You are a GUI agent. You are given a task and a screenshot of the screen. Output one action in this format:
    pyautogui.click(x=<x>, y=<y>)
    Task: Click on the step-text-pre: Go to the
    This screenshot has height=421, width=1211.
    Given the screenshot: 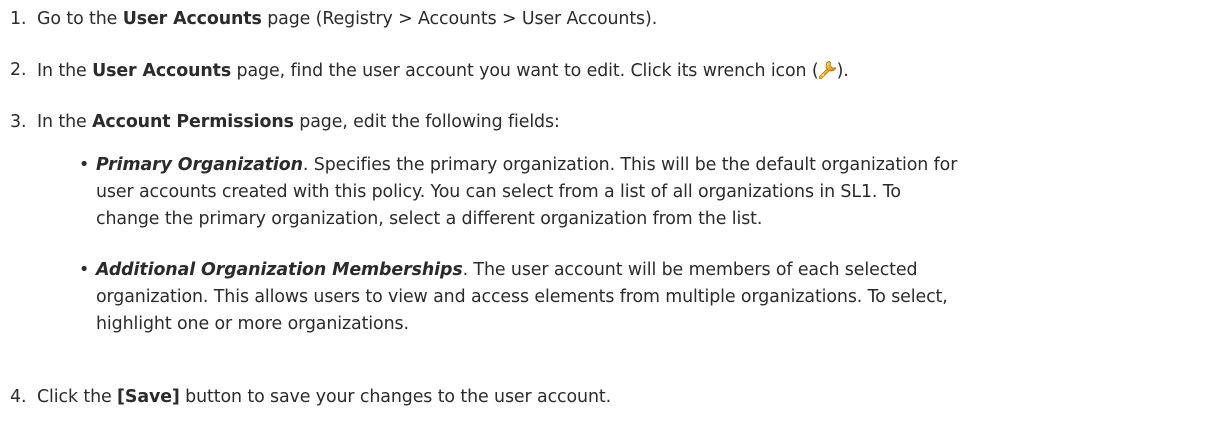 What is the action you would take?
    pyautogui.click(x=80, y=19)
    